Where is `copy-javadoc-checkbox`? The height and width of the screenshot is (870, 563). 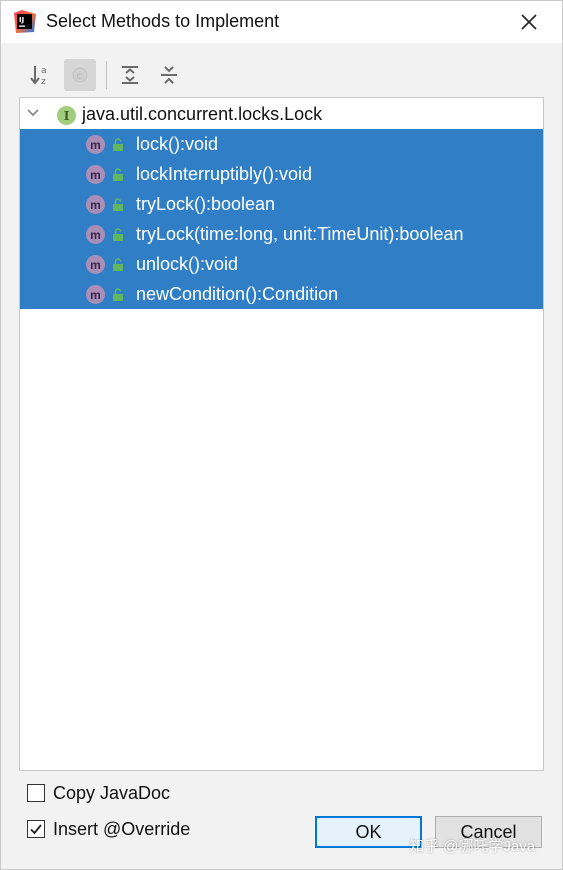 copy-javadoc-checkbox is located at coordinates (36, 793).